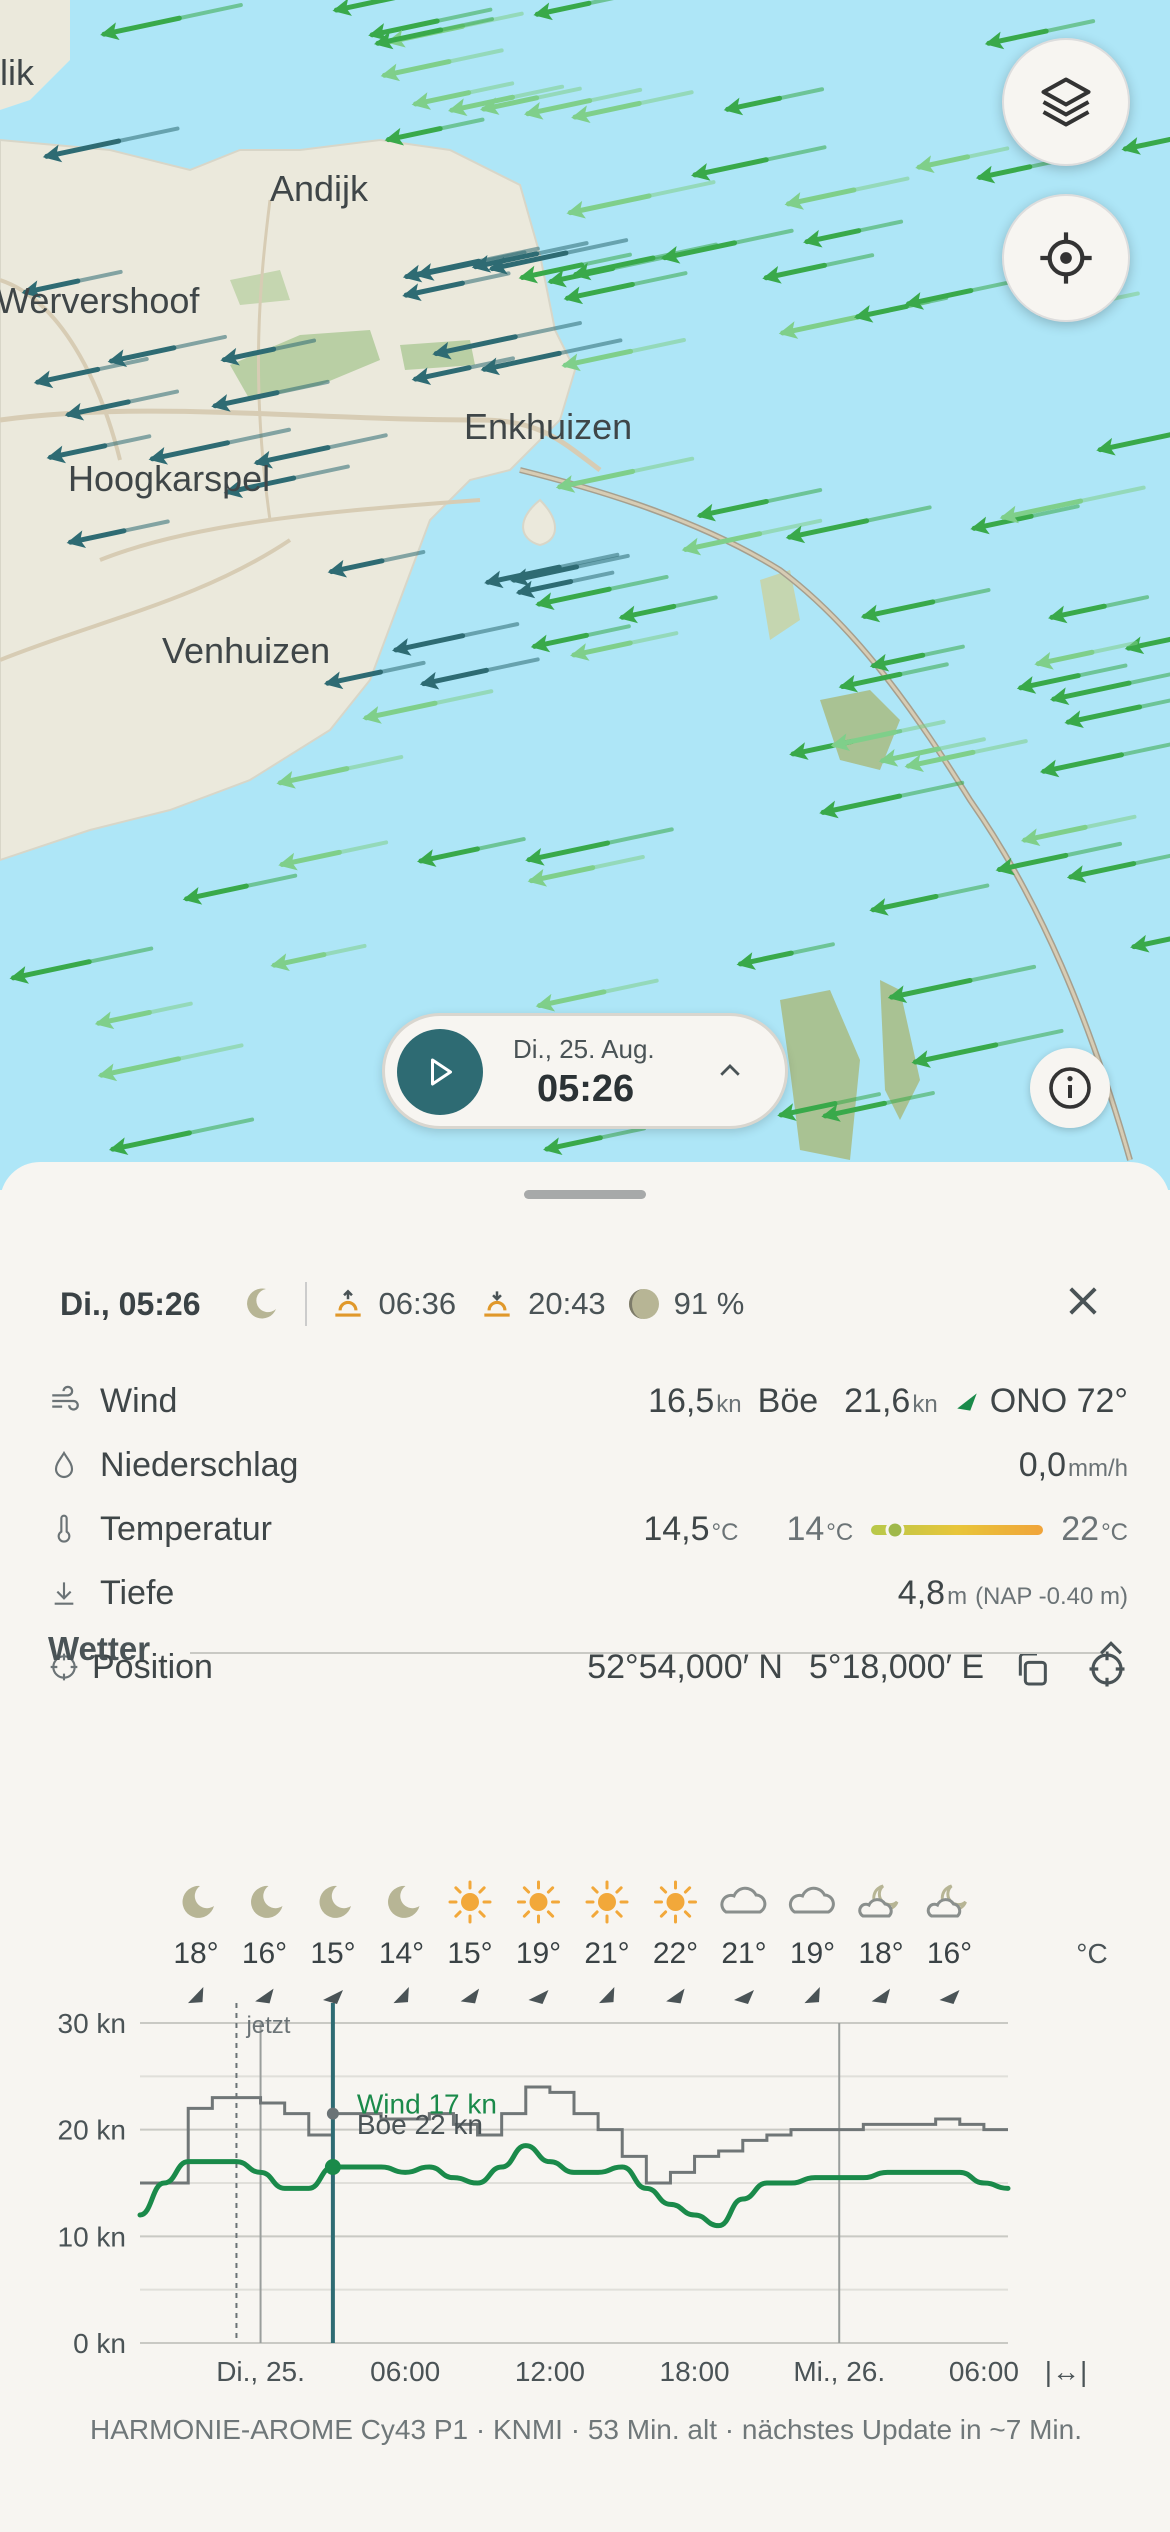  Describe the element at coordinates (588, 1530) in the screenshot. I see `temperature-row: Temperatur 14,5 °C 14 °C 22 °C` at that location.